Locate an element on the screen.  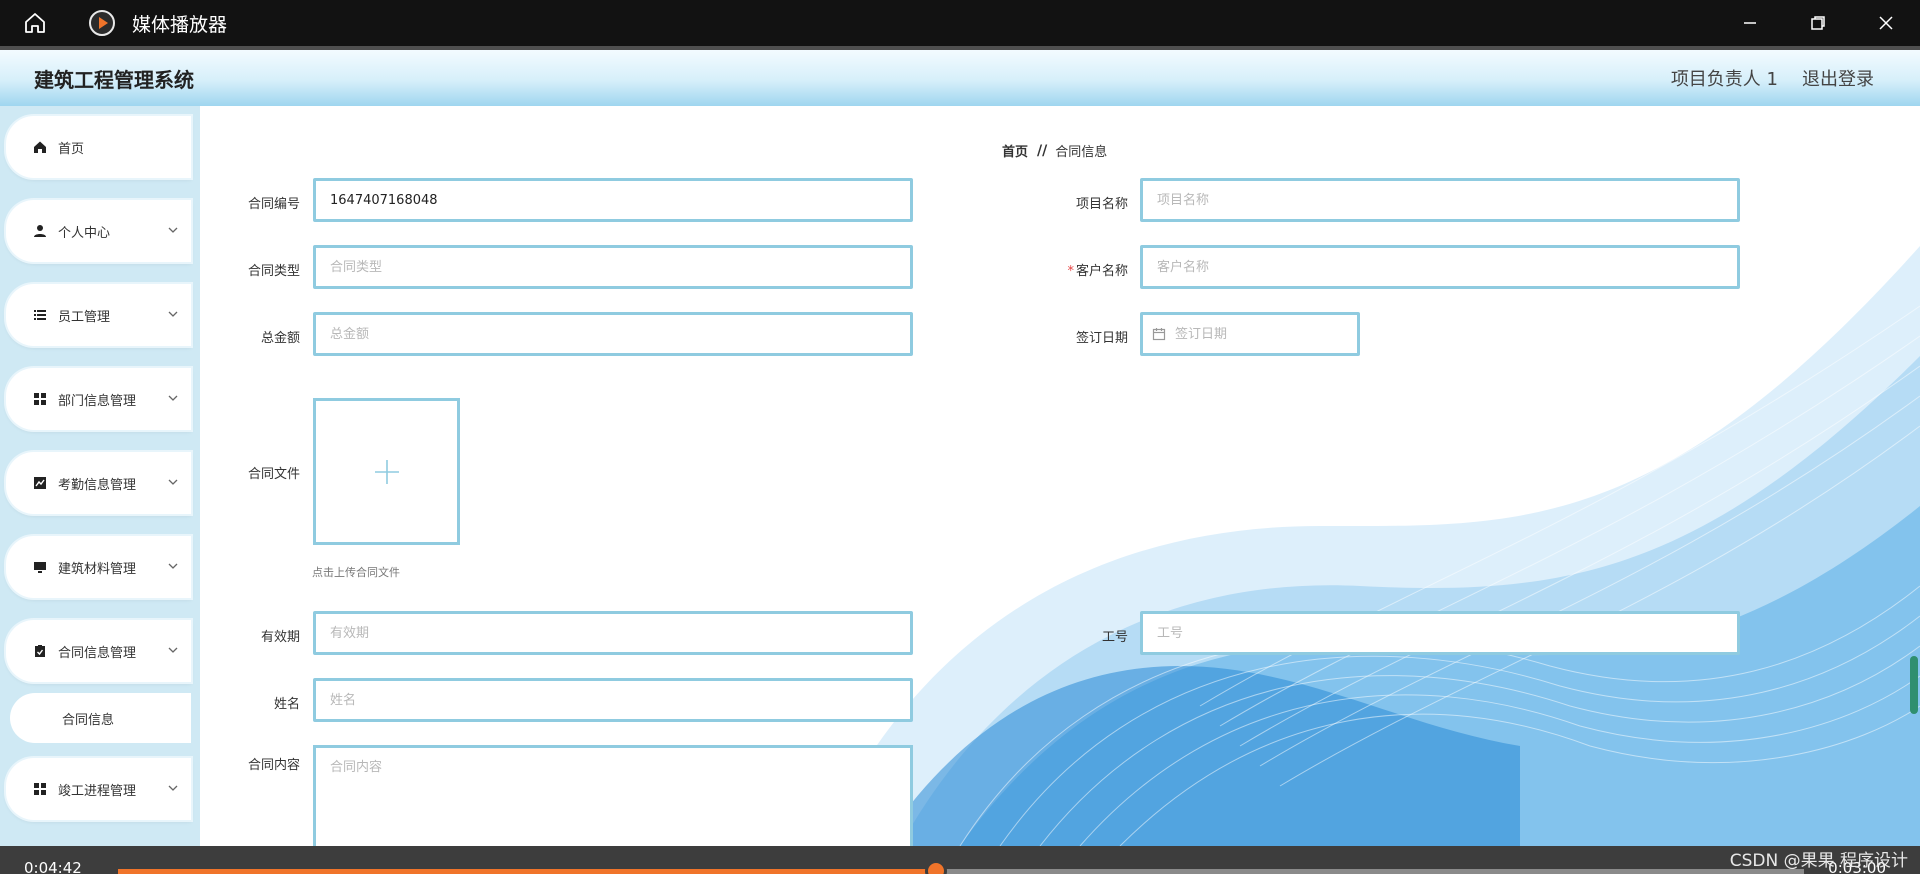
sidebar-item-label: 考勤信息管理 is located at coordinates (97, 485).